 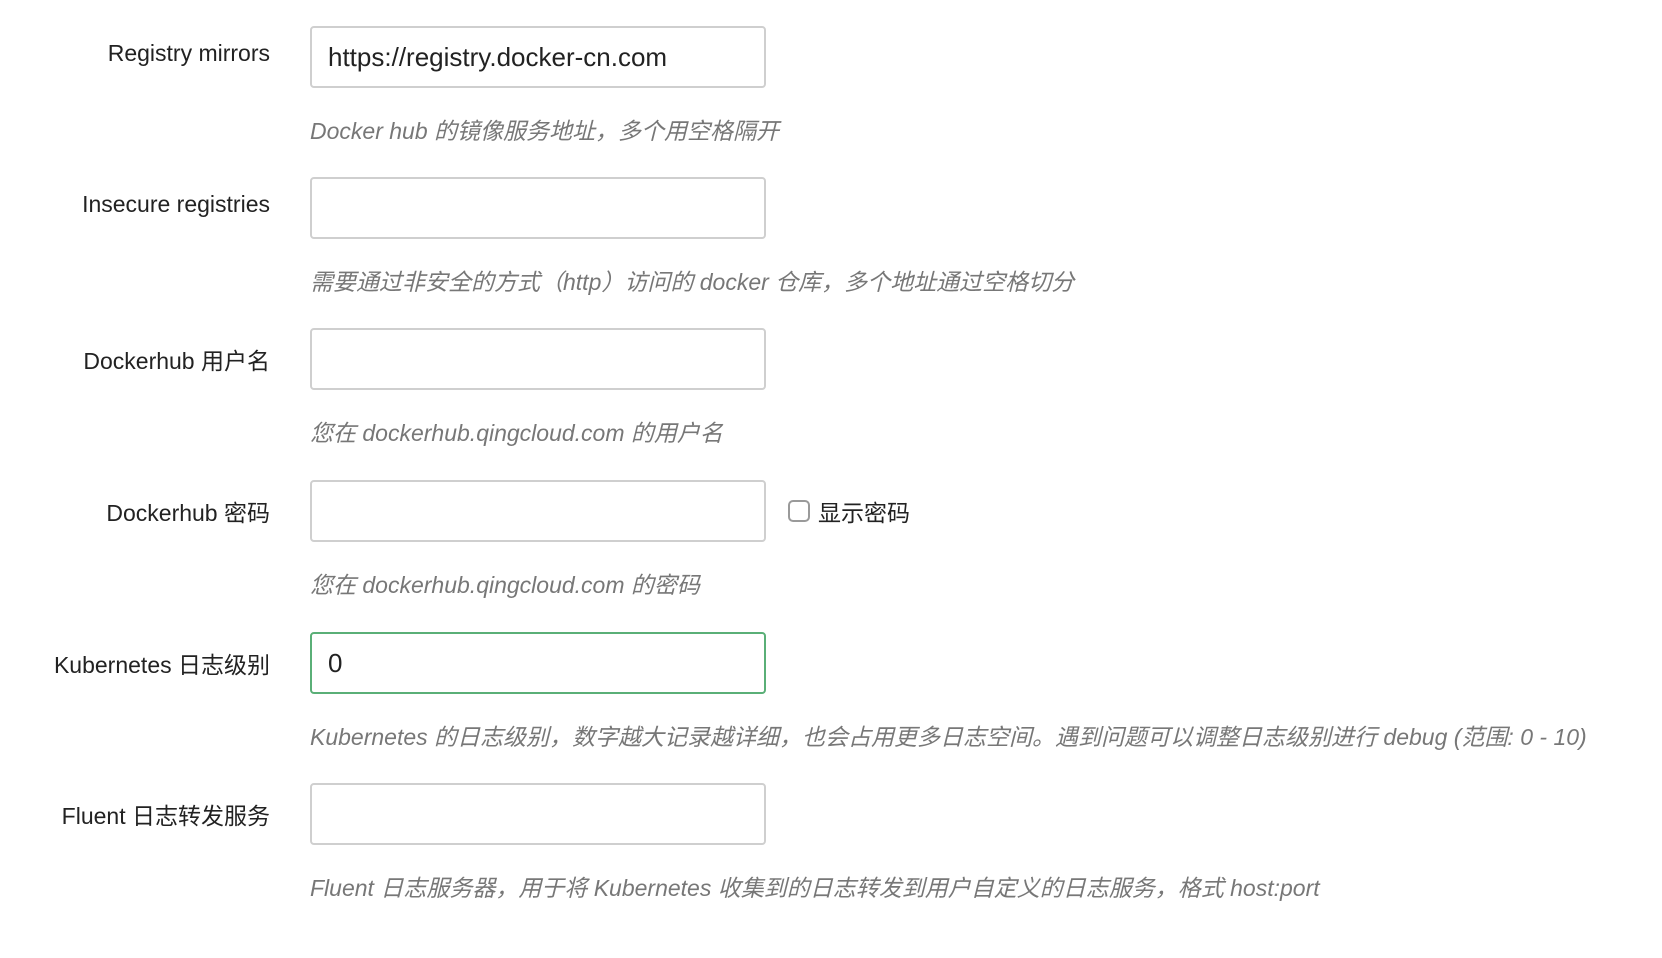 I want to click on registry-mirrors-help: Docker hub 的镜像服务地址，多个用空格隔开, so click(x=545, y=131).